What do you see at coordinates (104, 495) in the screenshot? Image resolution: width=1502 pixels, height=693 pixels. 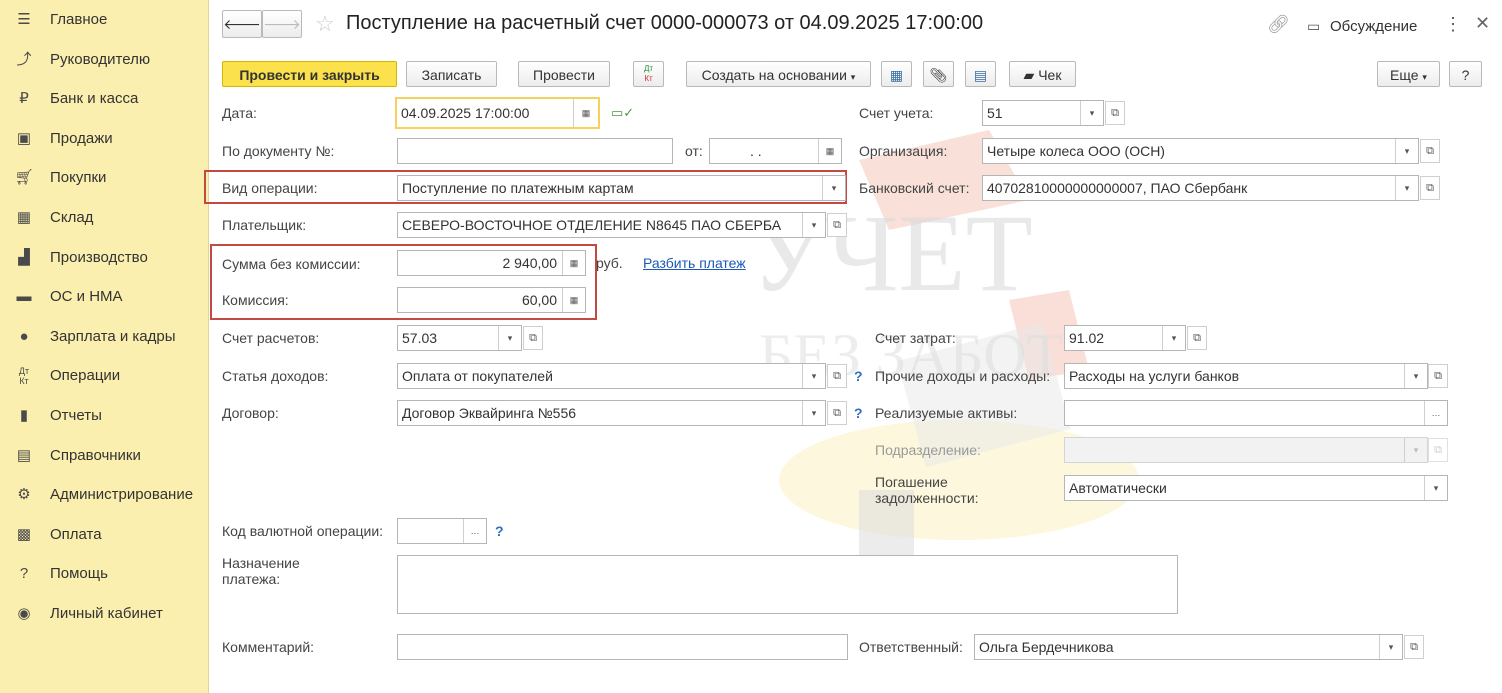 I see `sidebar-item-admin: ⚙ Администрирование` at bounding box center [104, 495].